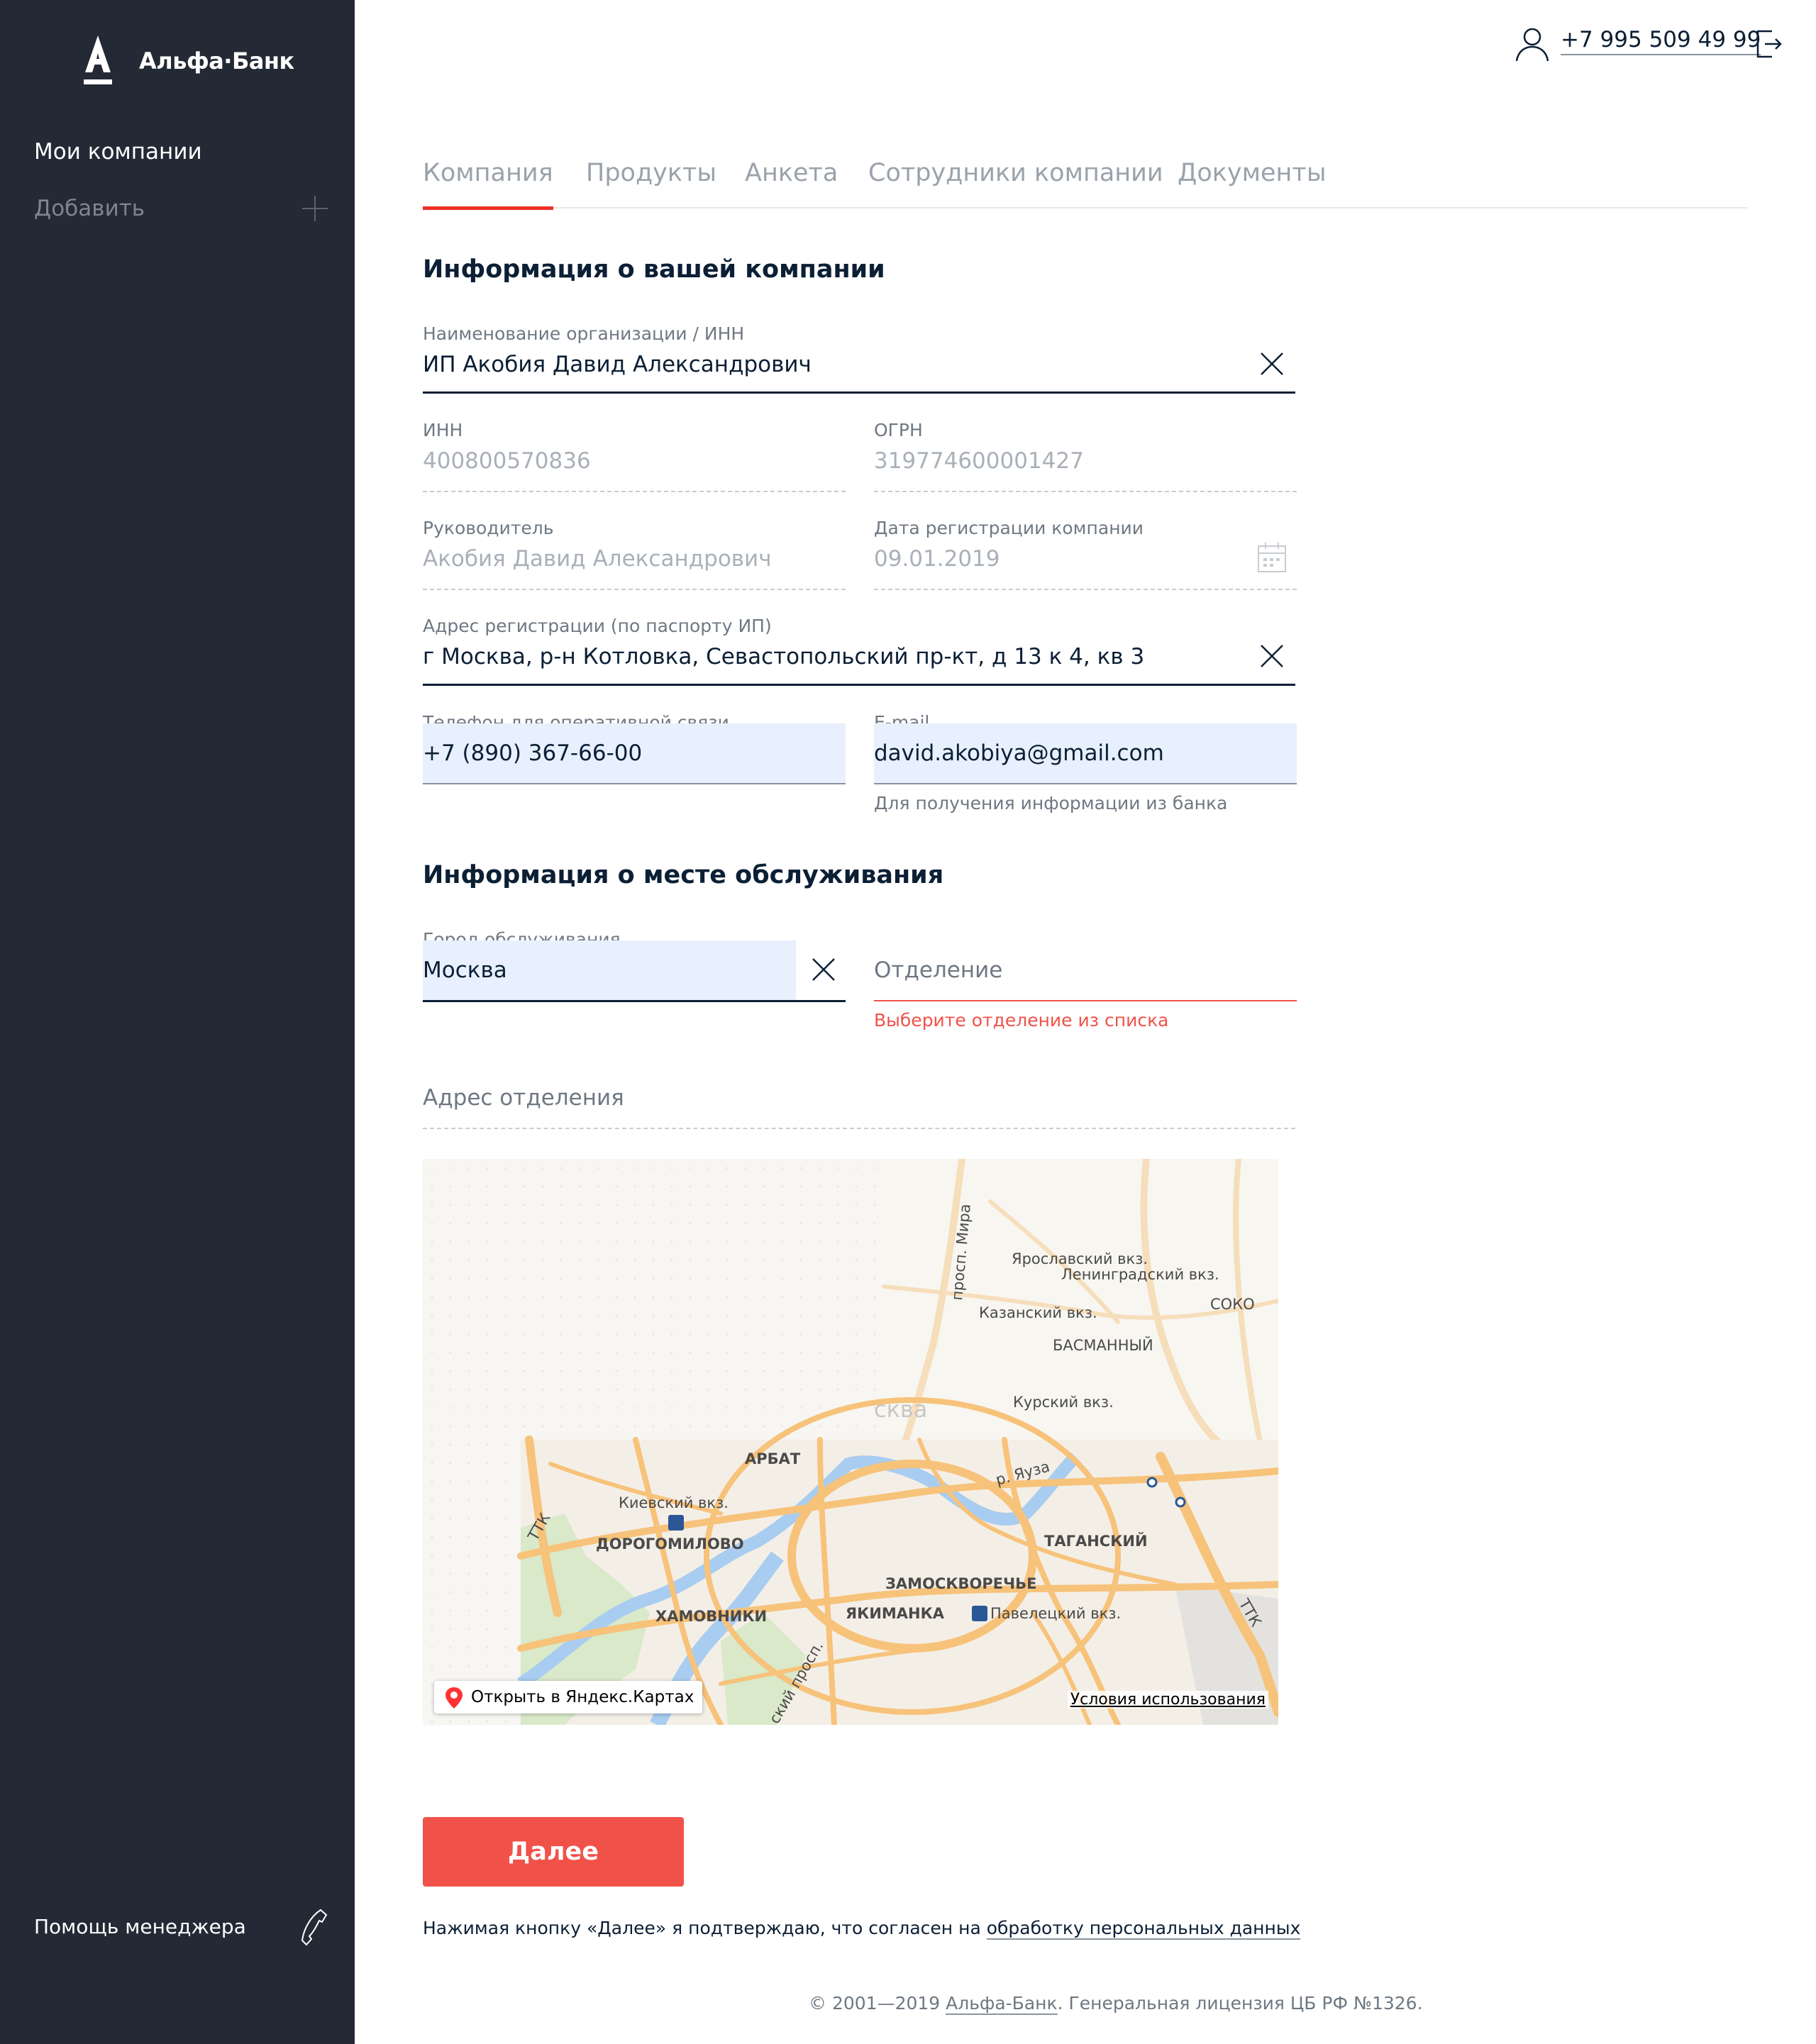 This screenshot has width=1816, height=2044. Describe the element at coordinates (877, 2003) in the screenshot. I see `footer-prefix: © 2001—2019` at that location.